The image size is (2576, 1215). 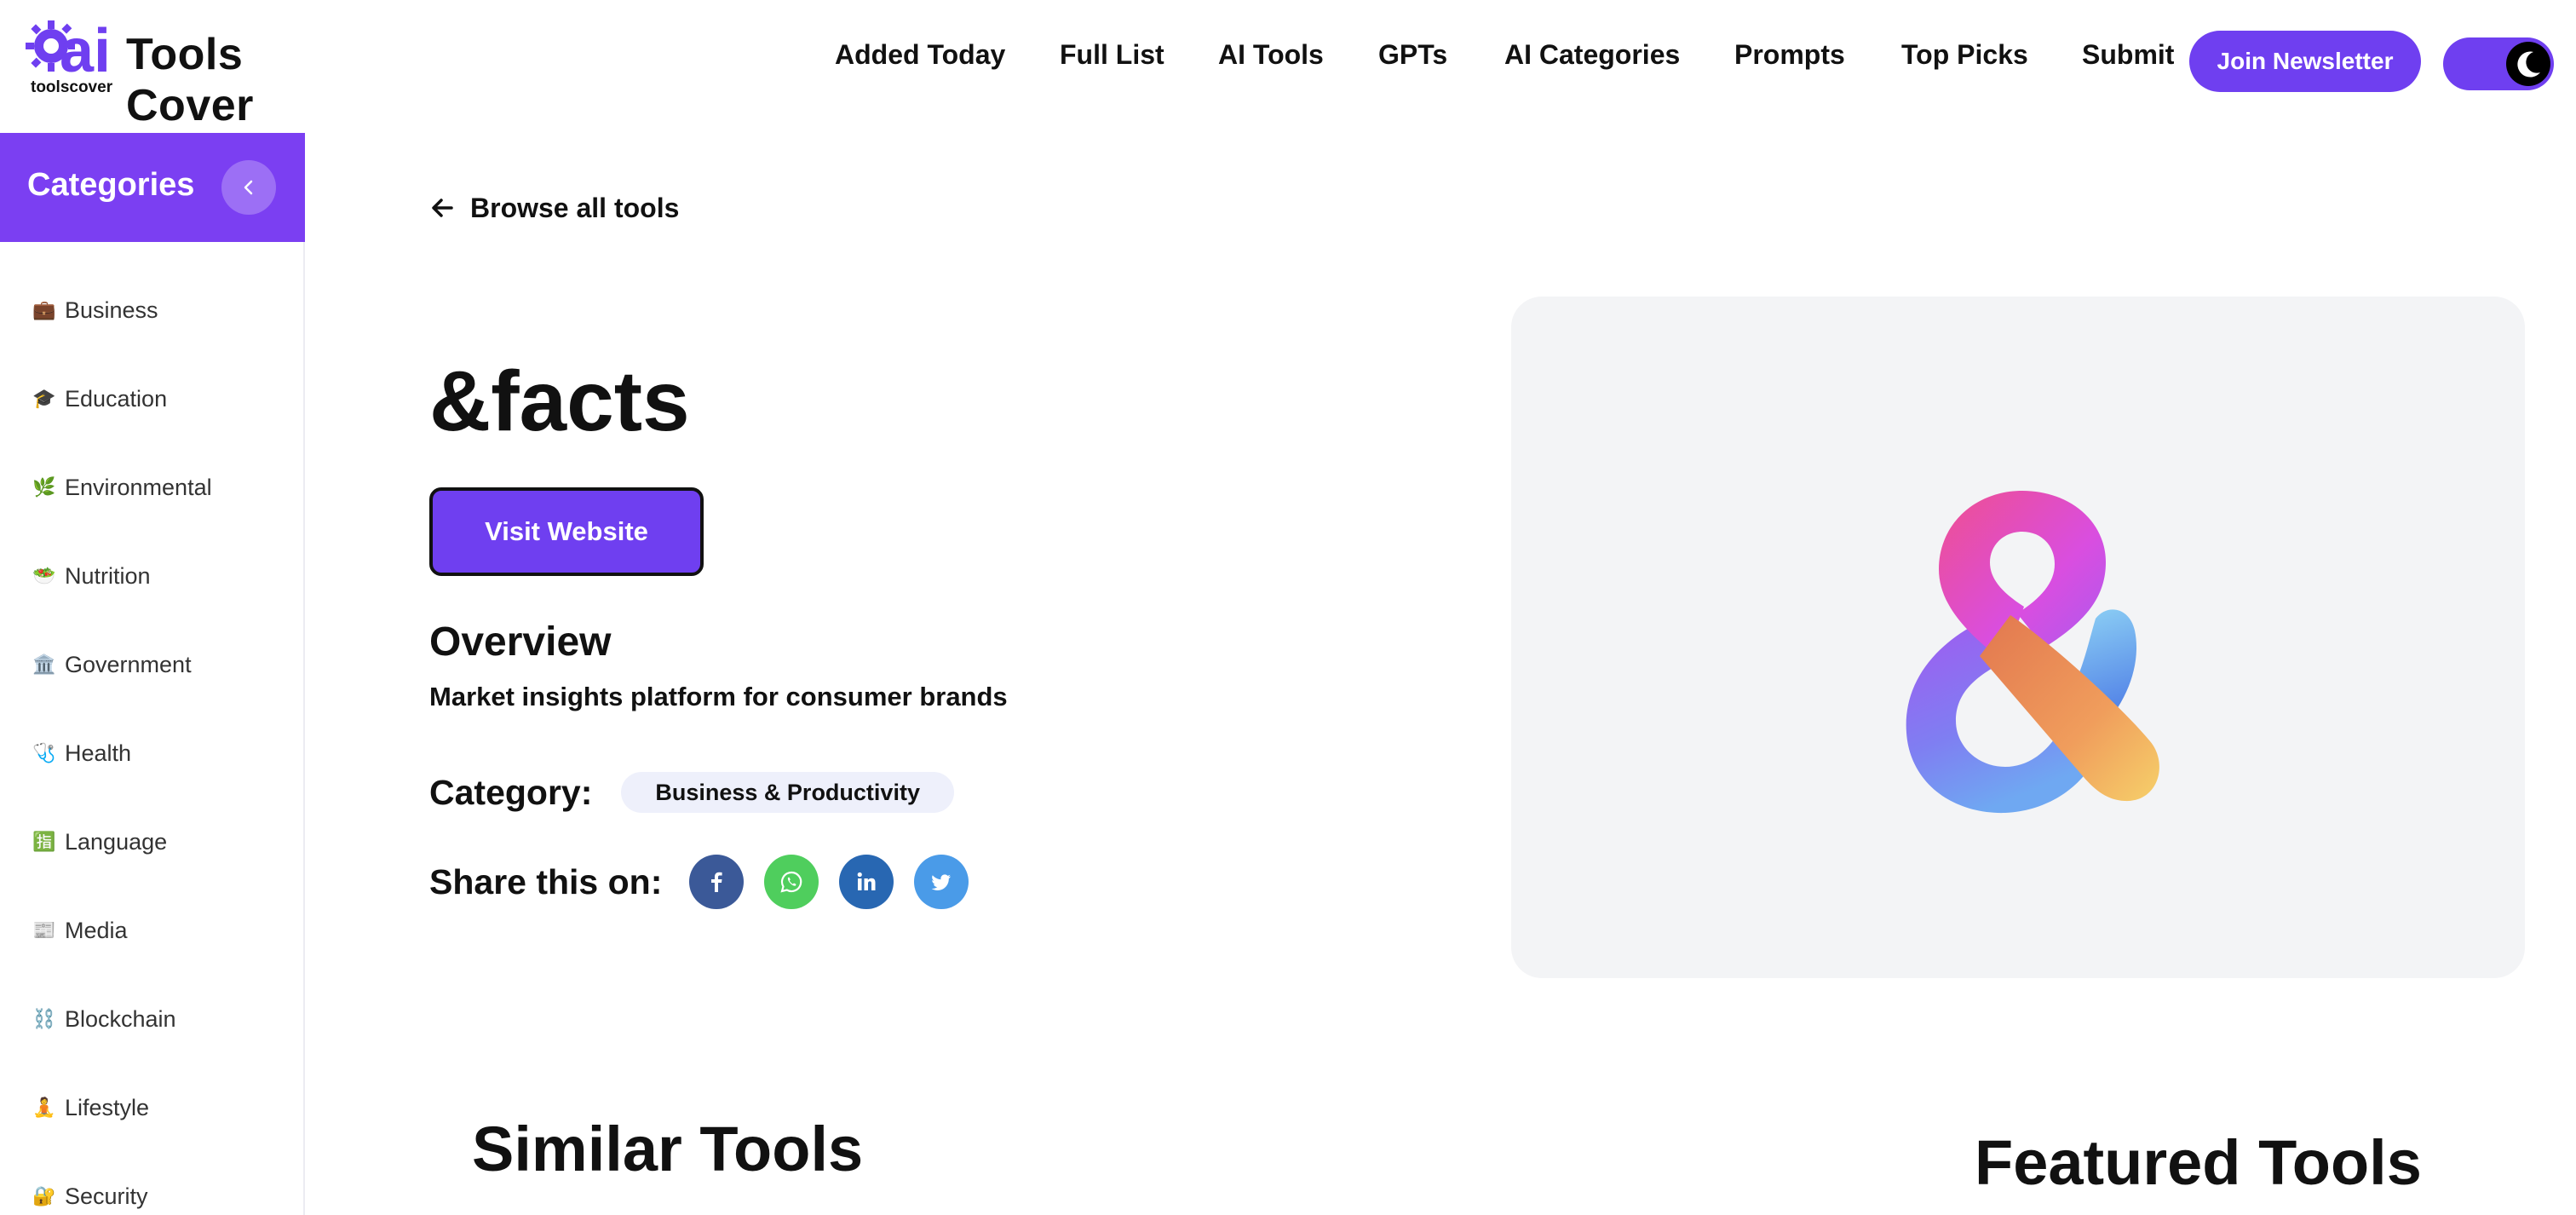 What do you see at coordinates (97, 930) in the screenshot?
I see `sidebar-item-label: Media` at bounding box center [97, 930].